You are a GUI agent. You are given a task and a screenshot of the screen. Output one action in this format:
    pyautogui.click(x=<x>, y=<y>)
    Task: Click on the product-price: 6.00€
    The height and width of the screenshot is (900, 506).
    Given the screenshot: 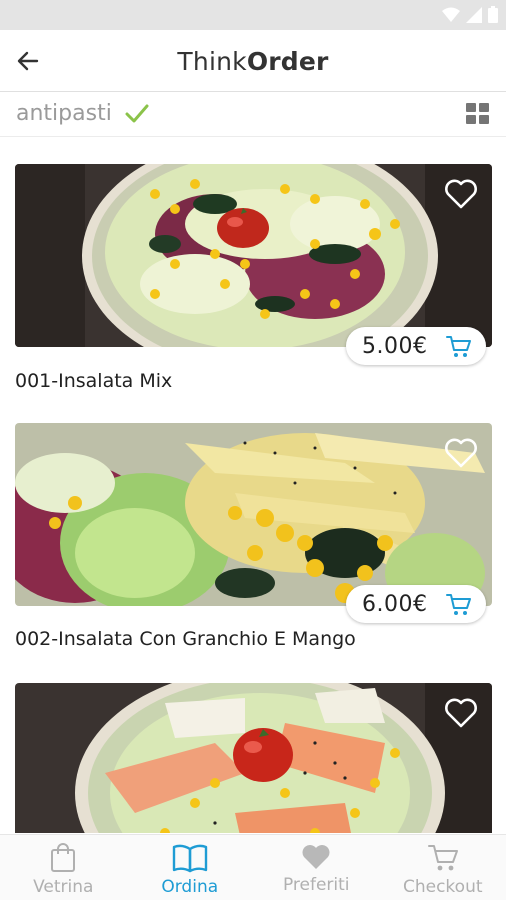 What is the action you would take?
    pyautogui.click(x=395, y=604)
    